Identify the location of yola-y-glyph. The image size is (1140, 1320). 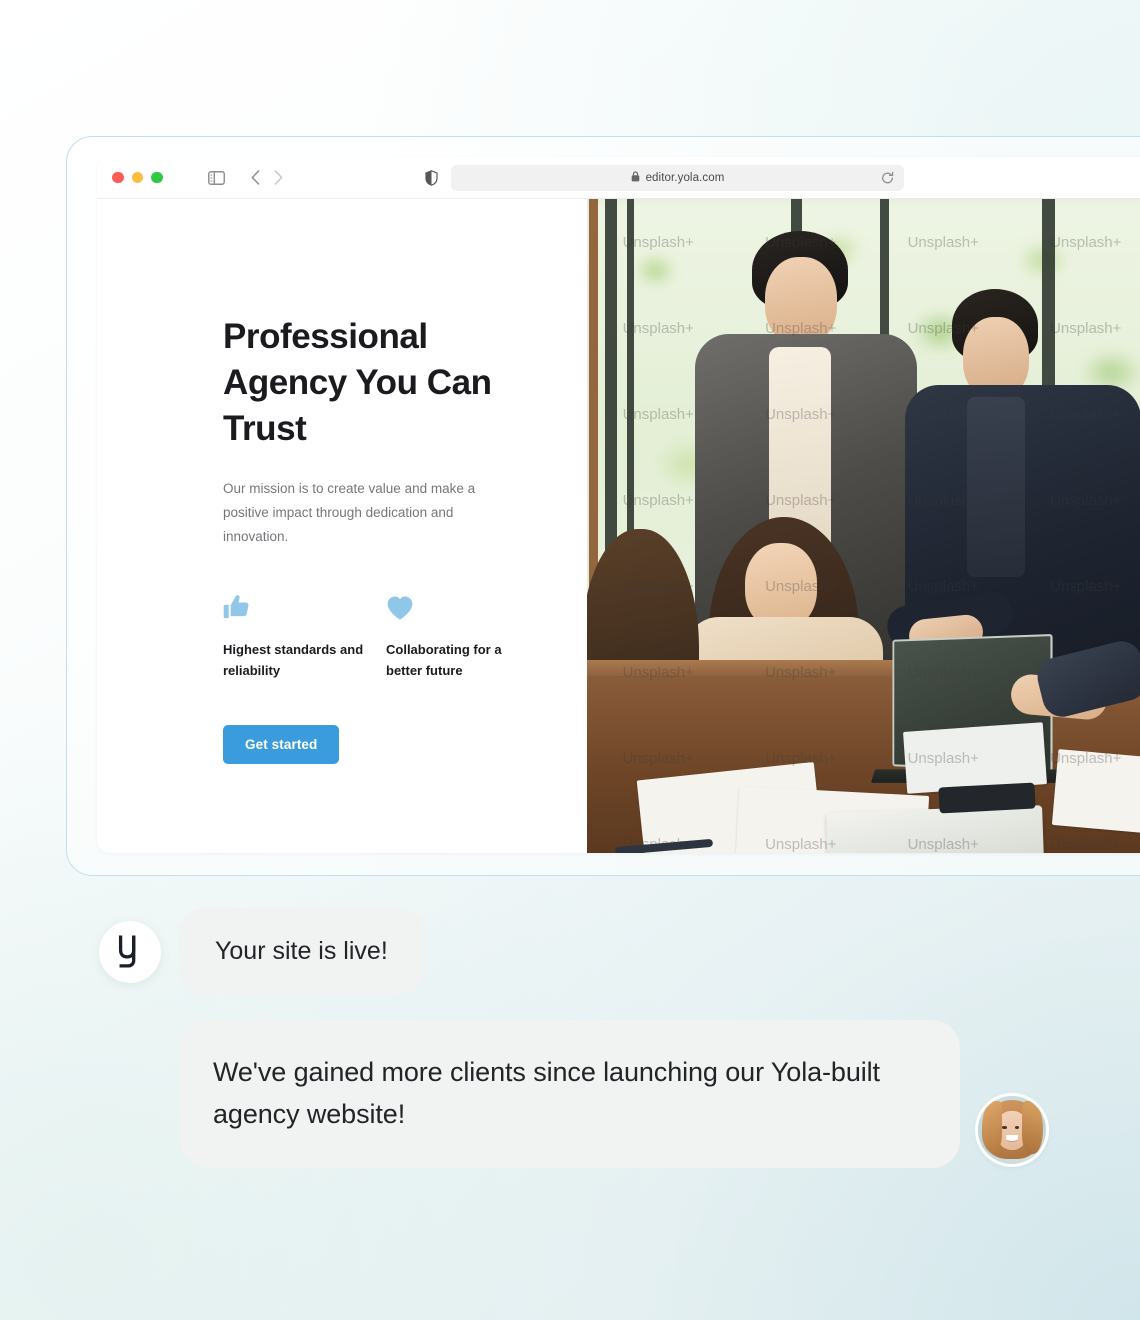
(127, 951).